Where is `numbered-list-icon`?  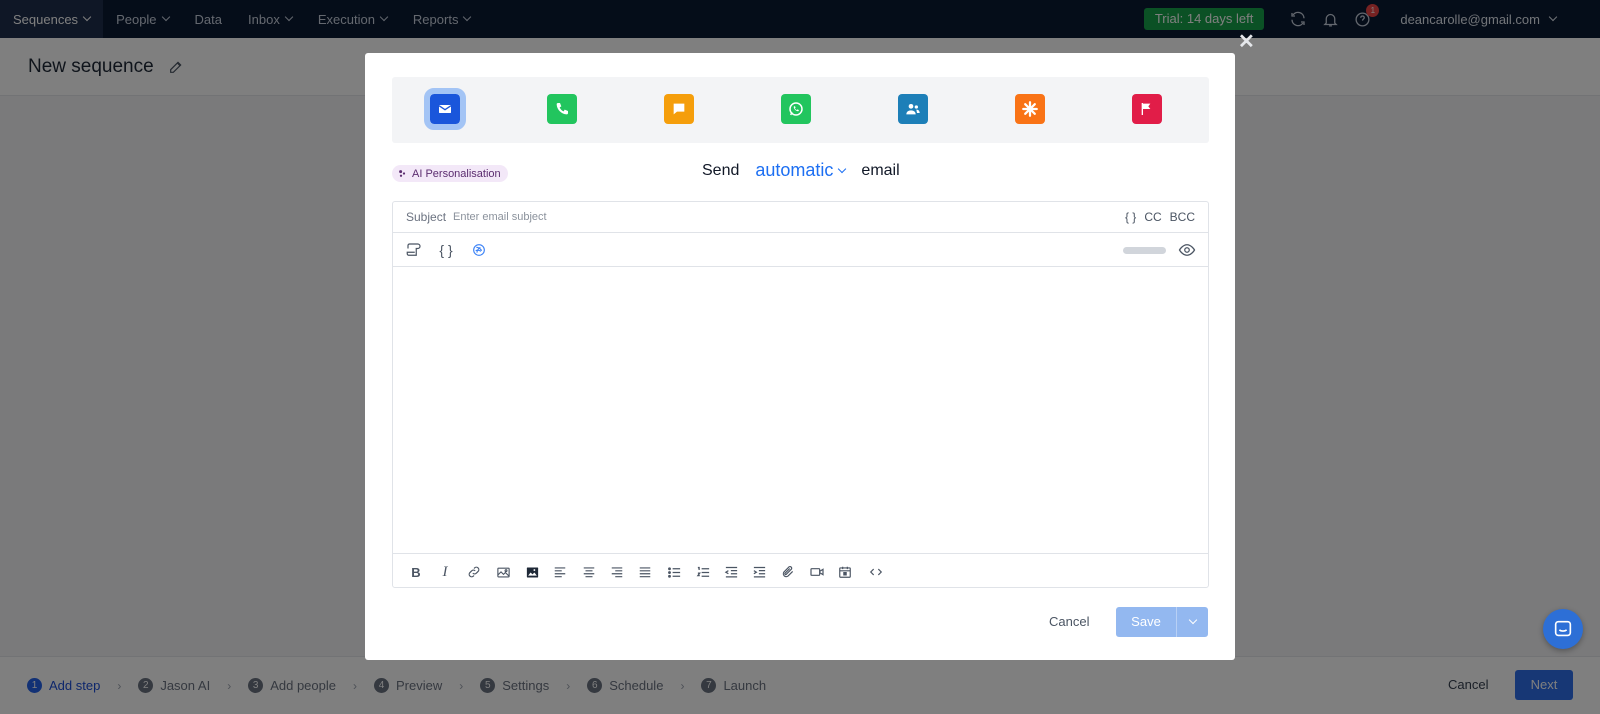
numbered-list-icon is located at coordinates (703, 572).